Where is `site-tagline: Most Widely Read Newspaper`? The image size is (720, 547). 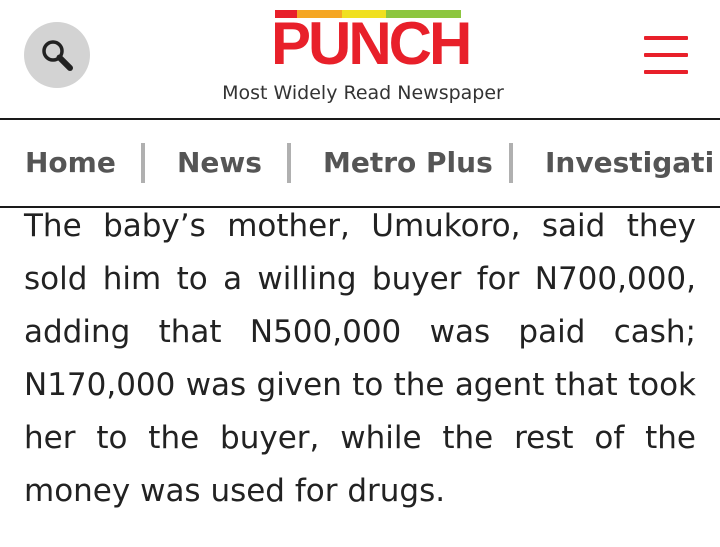
site-tagline: Most Widely Read Newspaper is located at coordinates (363, 93).